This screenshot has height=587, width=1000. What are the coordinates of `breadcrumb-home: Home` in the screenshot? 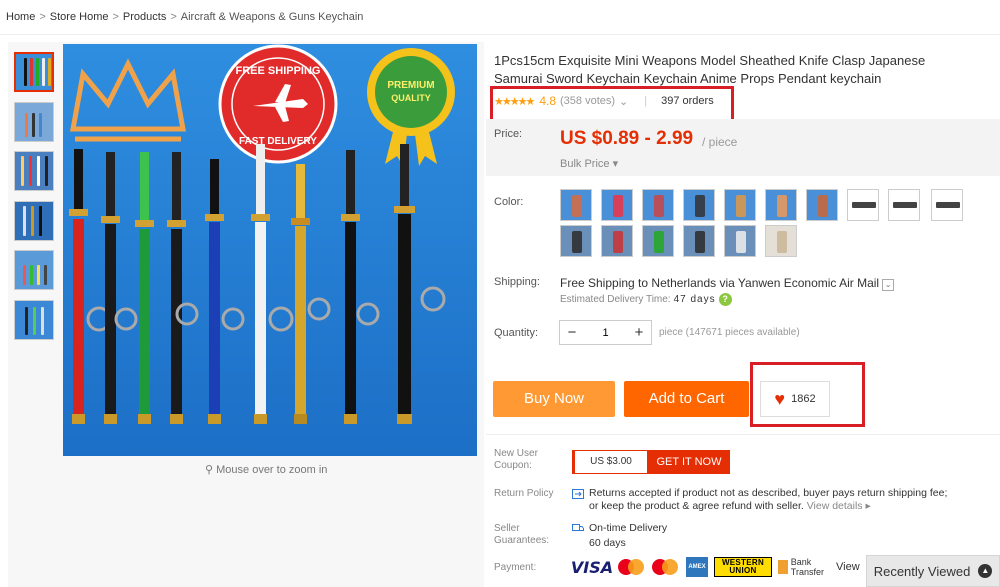 It's located at (20, 17).